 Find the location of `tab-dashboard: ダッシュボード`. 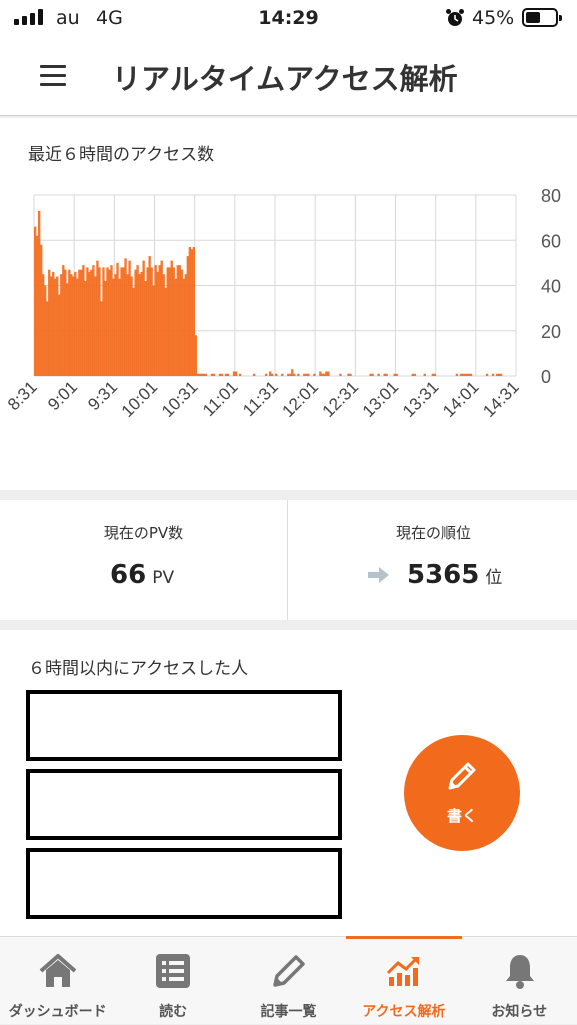

tab-dashboard: ダッシュボード is located at coordinates (57, 981).